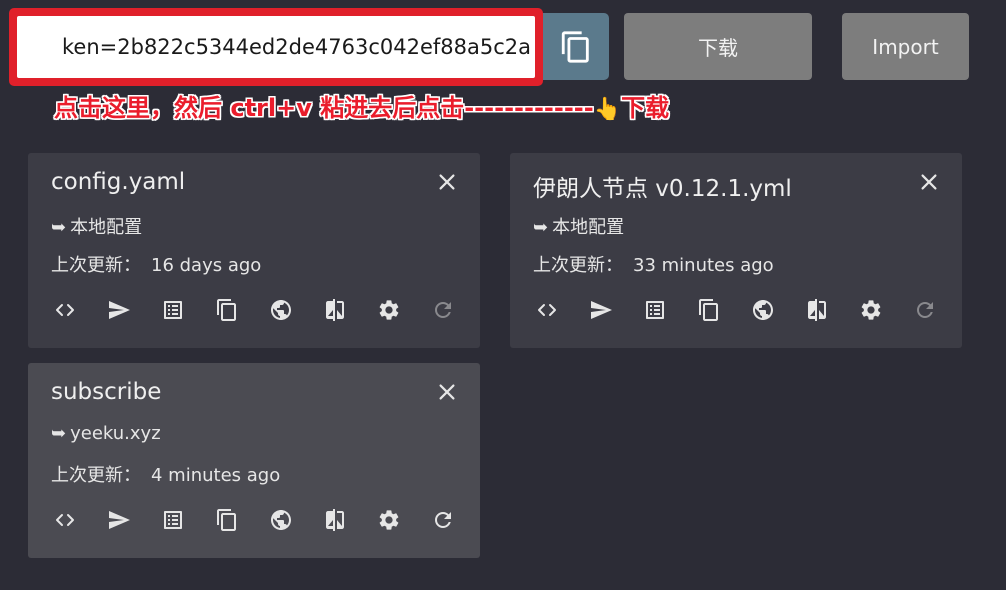 Image resolution: width=1006 pixels, height=590 pixels. I want to click on profile-updated: 上次更新： 16 days ago, so click(156, 264).